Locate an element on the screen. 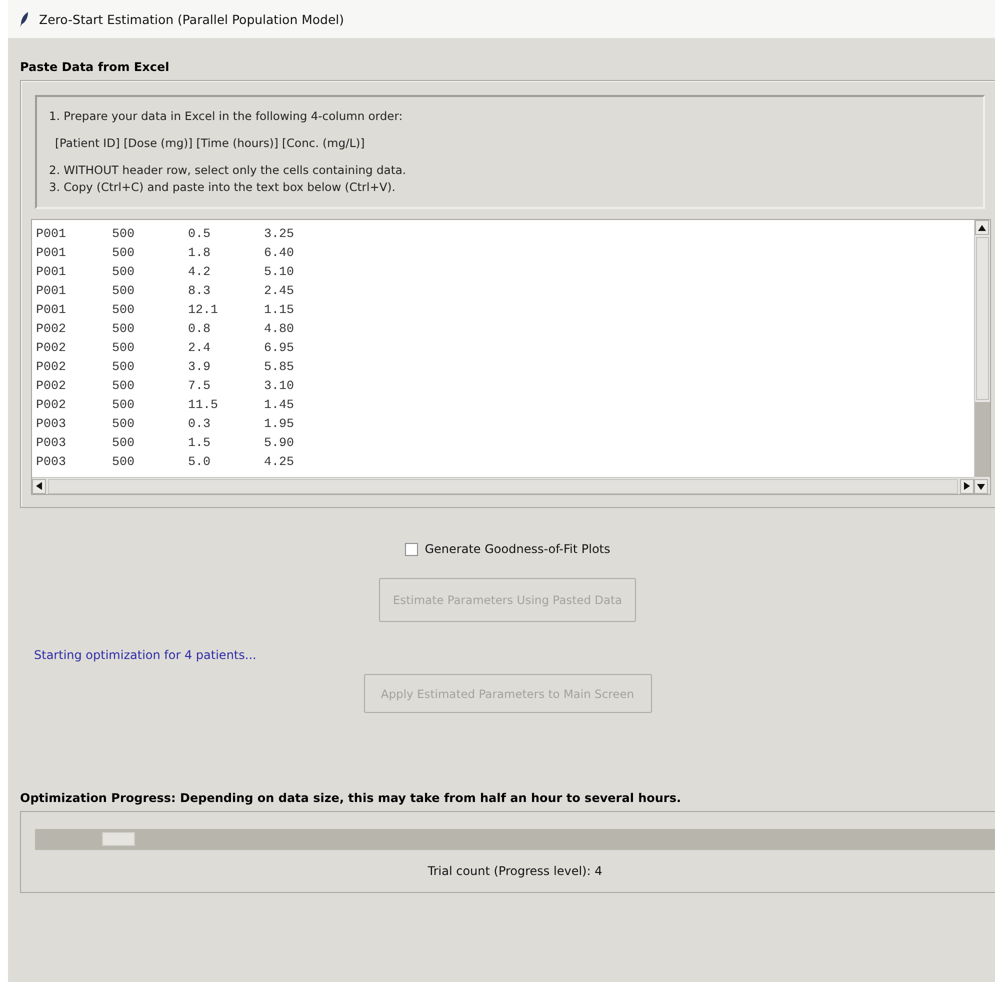  data-value: 5.85 is located at coordinates (280, 367).